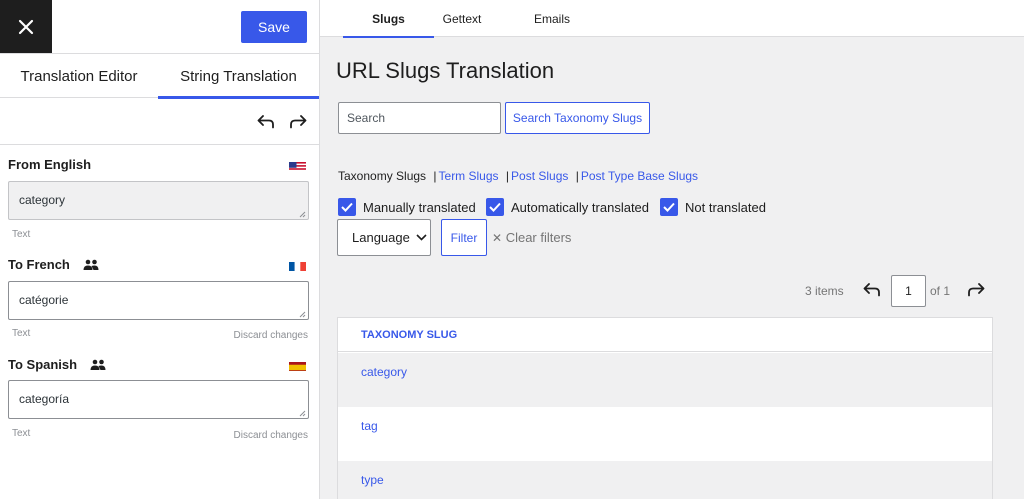 Image resolution: width=1024 pixels, height=499 pixels. I want to click on history-toolbar, so click(159, 121).